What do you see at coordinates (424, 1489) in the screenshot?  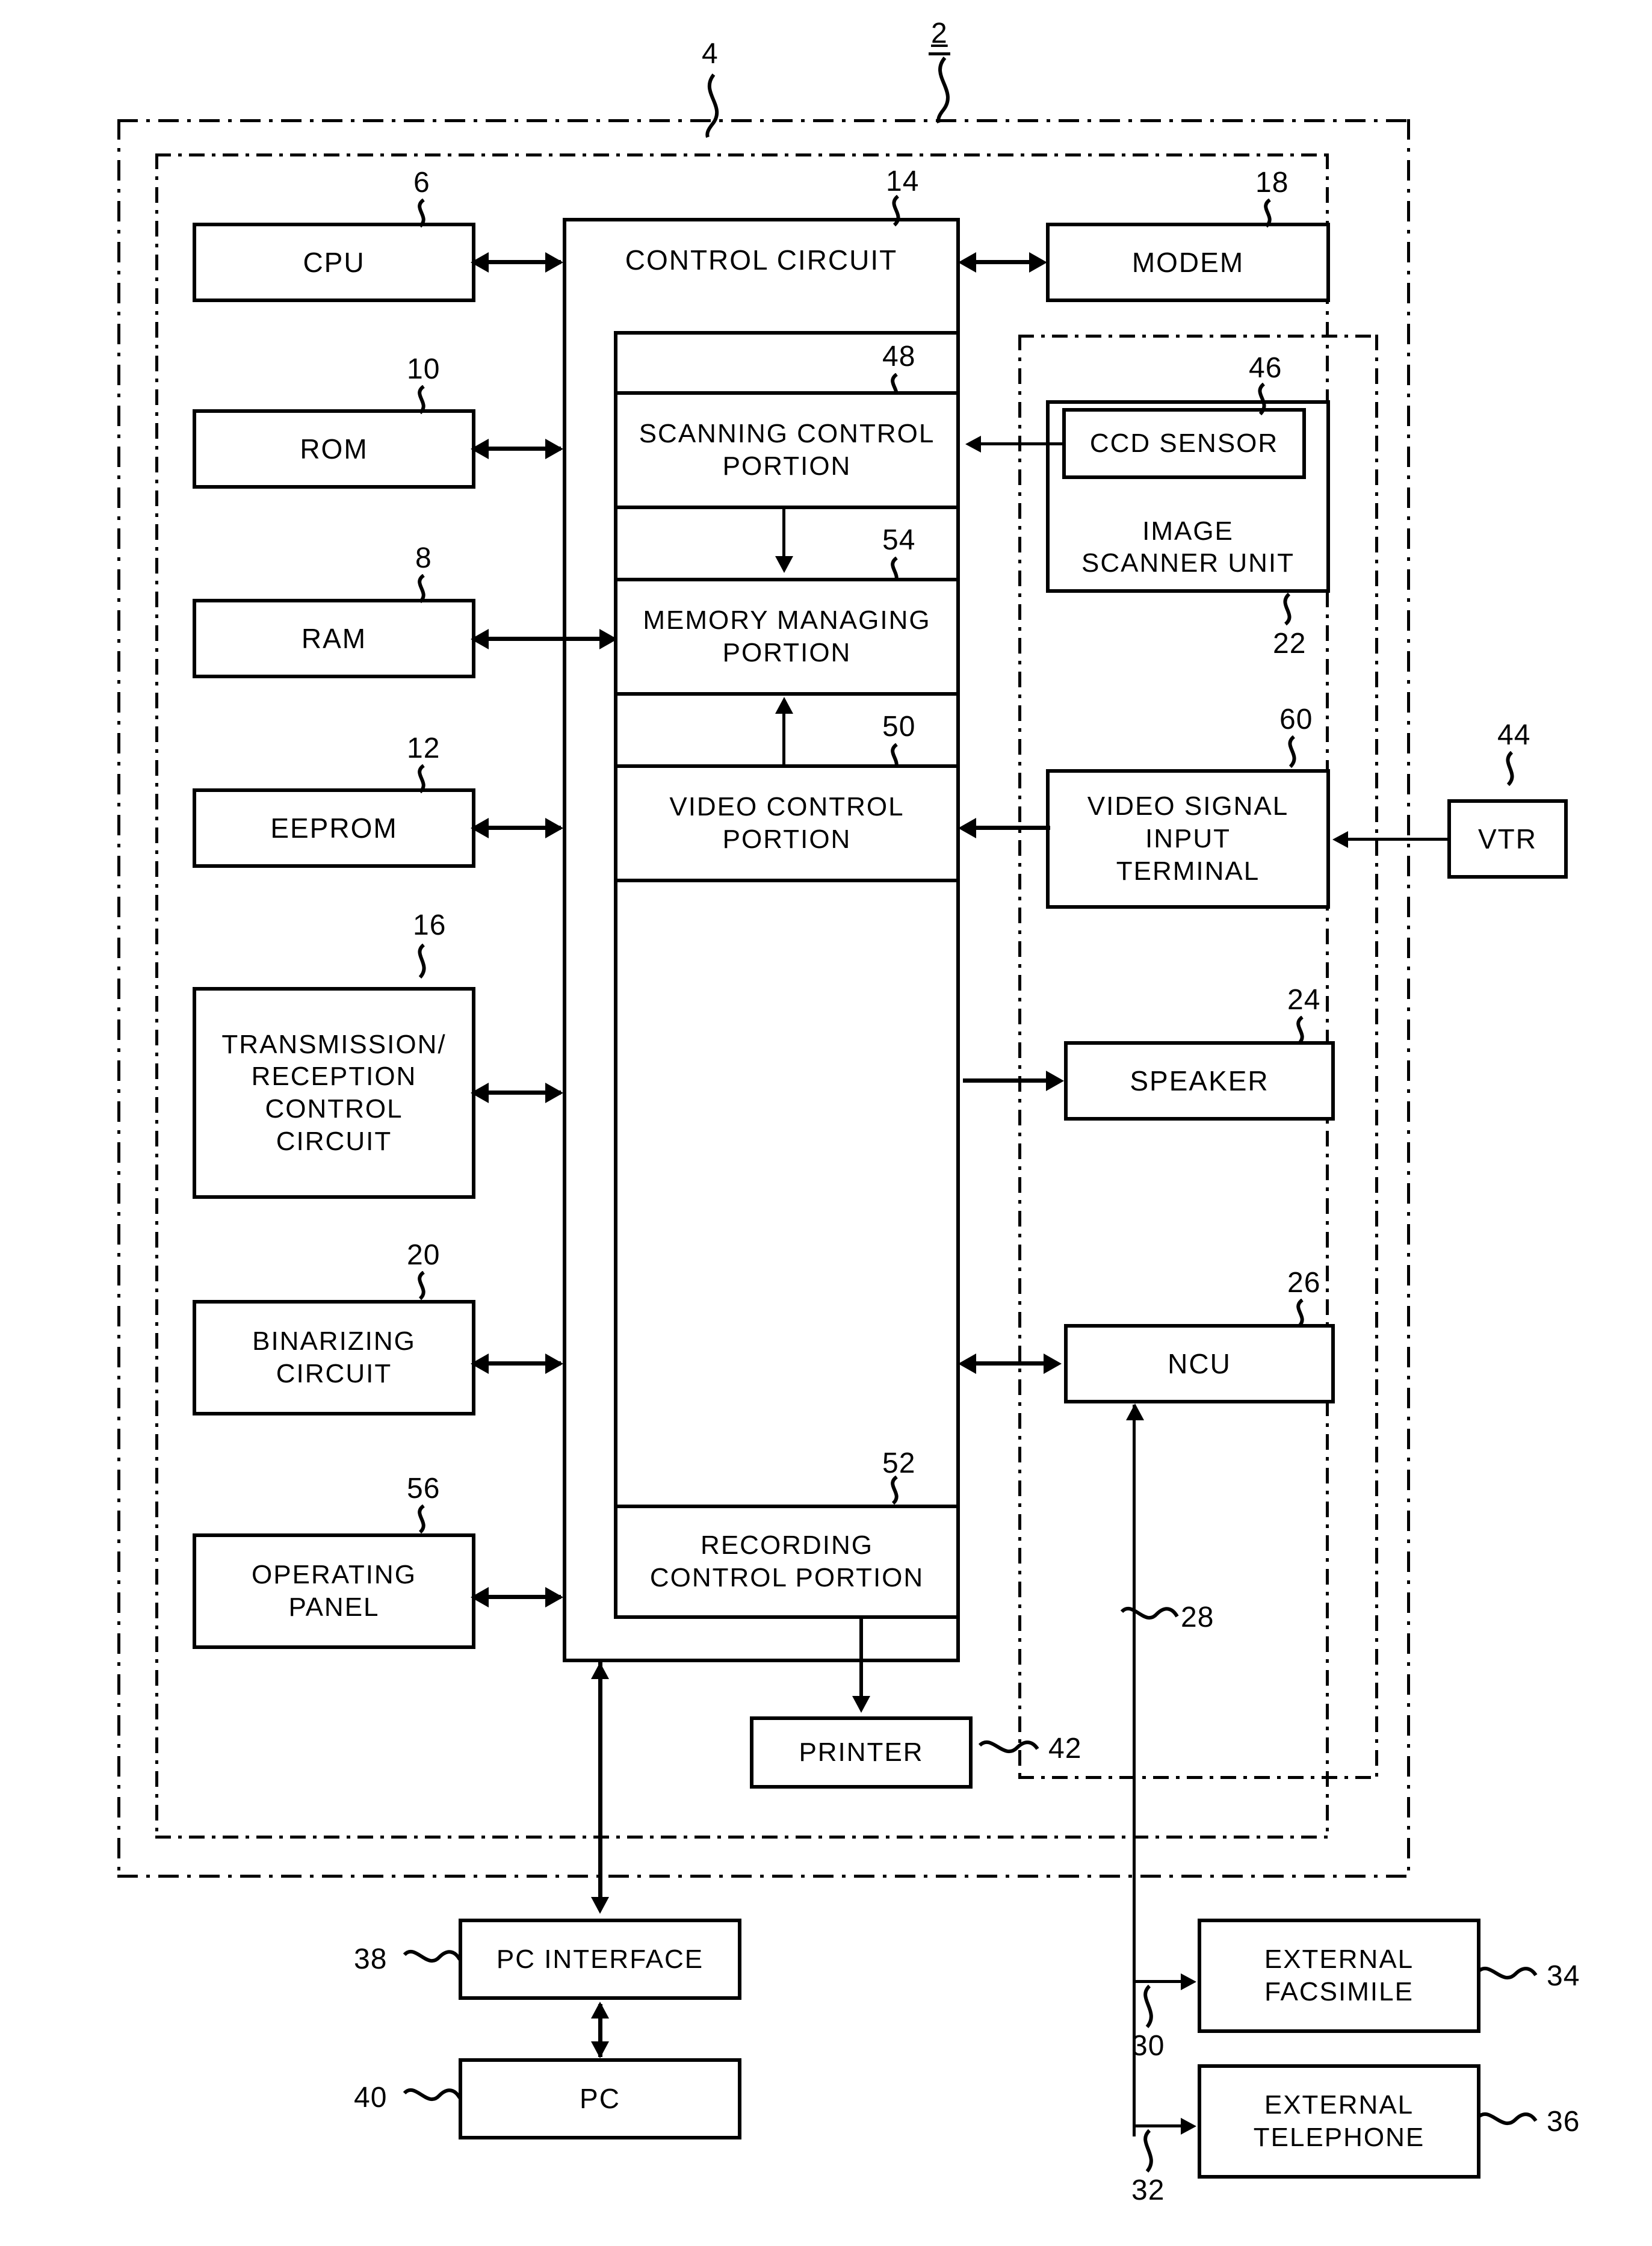 I see `ref-56: 56` at bounding box center [424, 1489].